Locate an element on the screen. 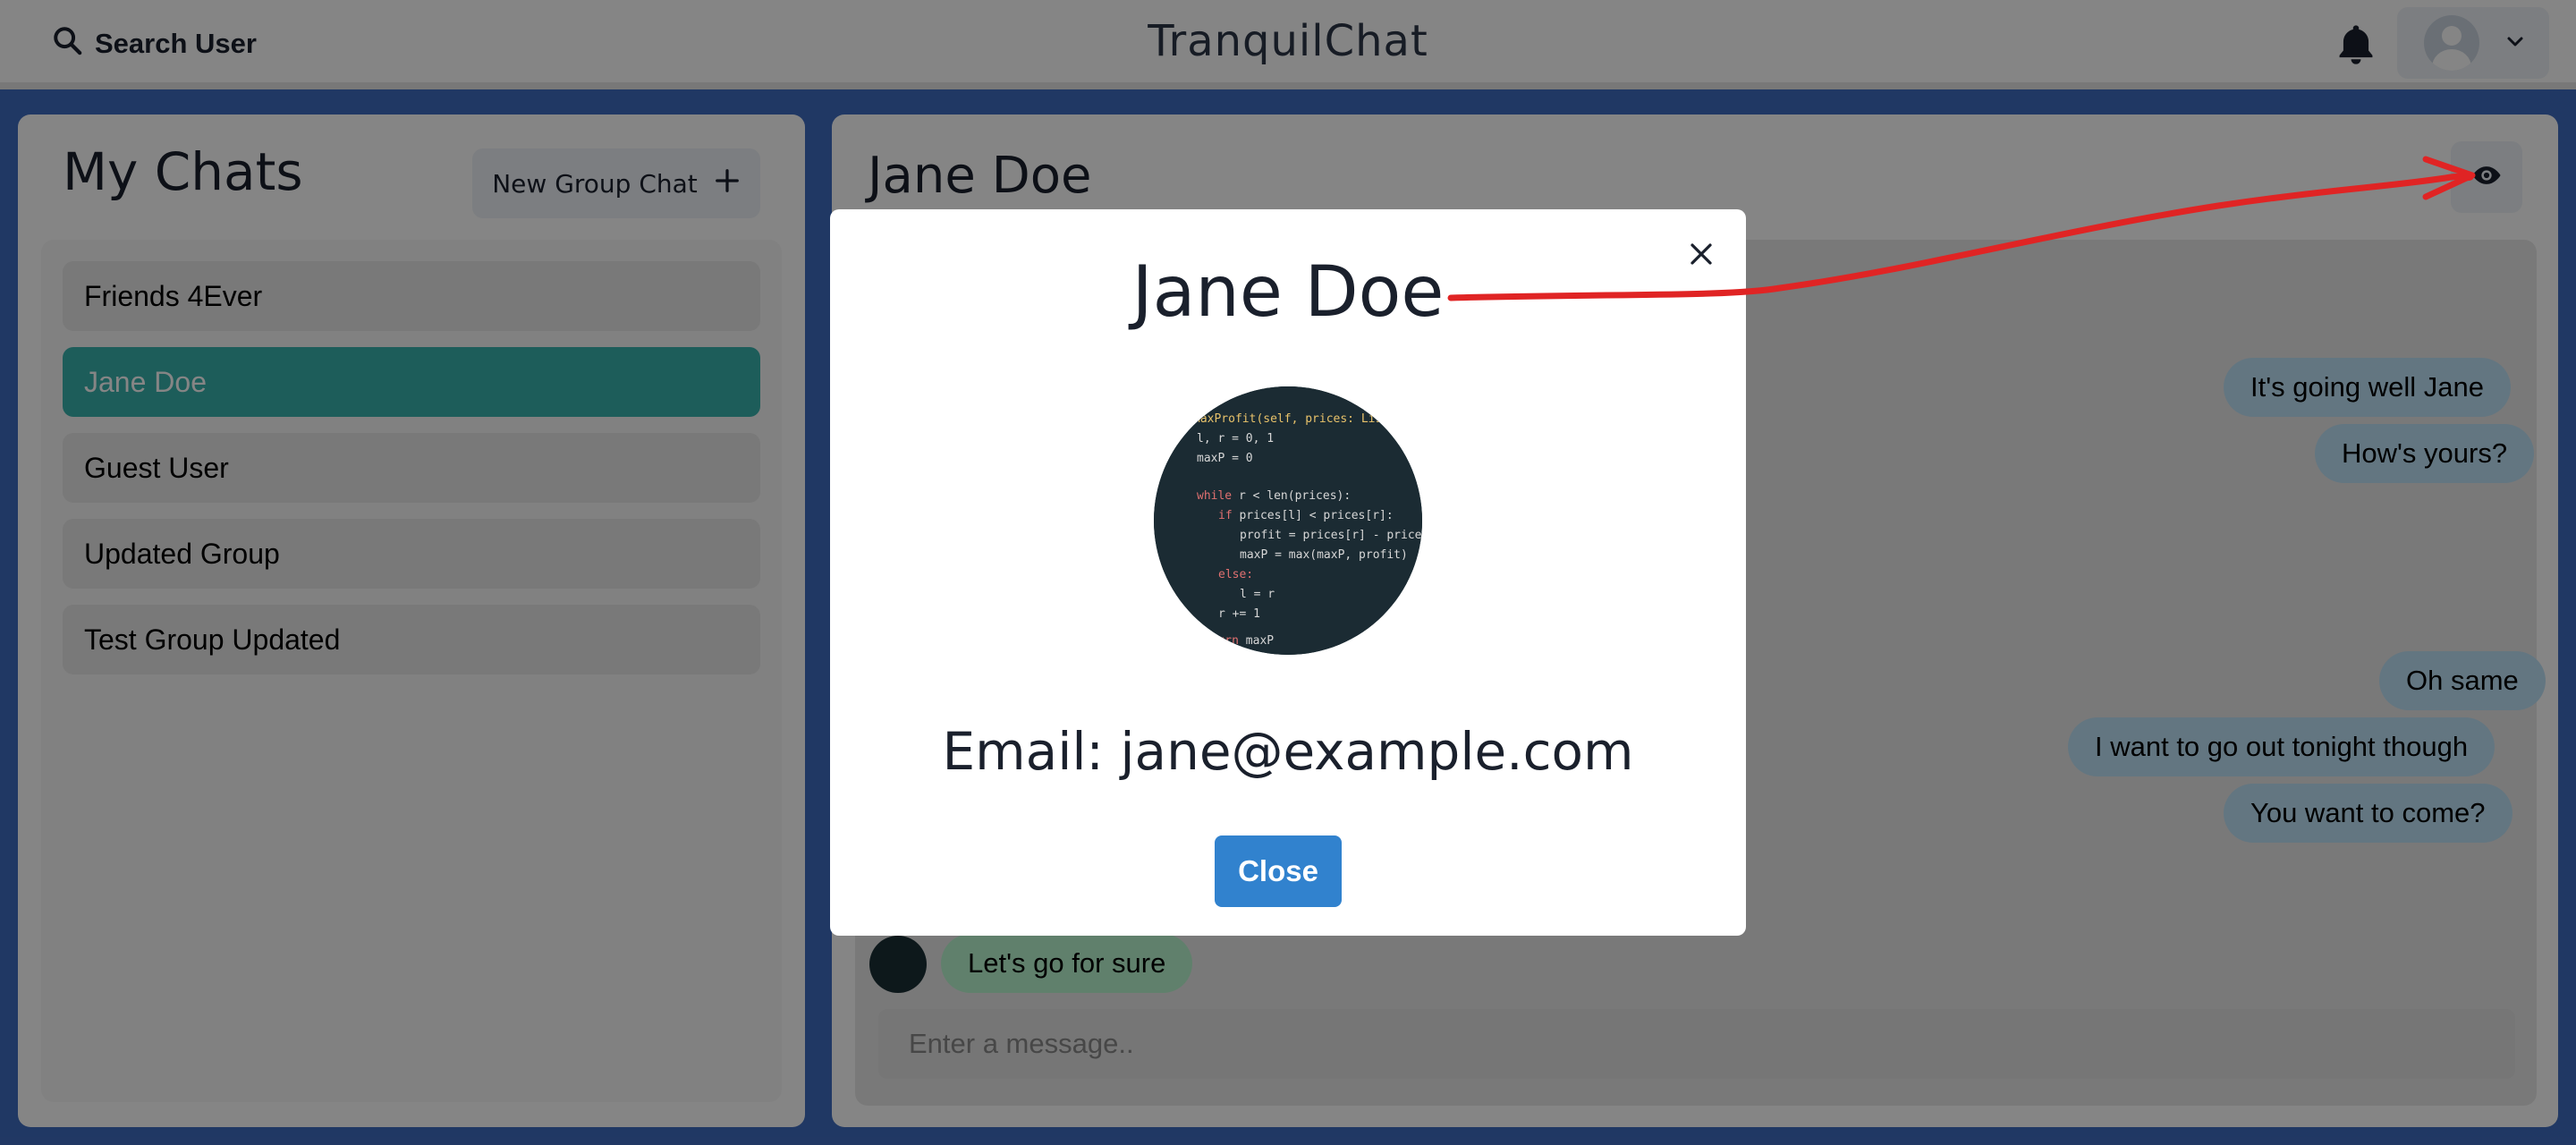 This screenshot has width=2576, height=1145. svg-text: if prices[l] < prices[r]: is located at coordinates (1306, 515).